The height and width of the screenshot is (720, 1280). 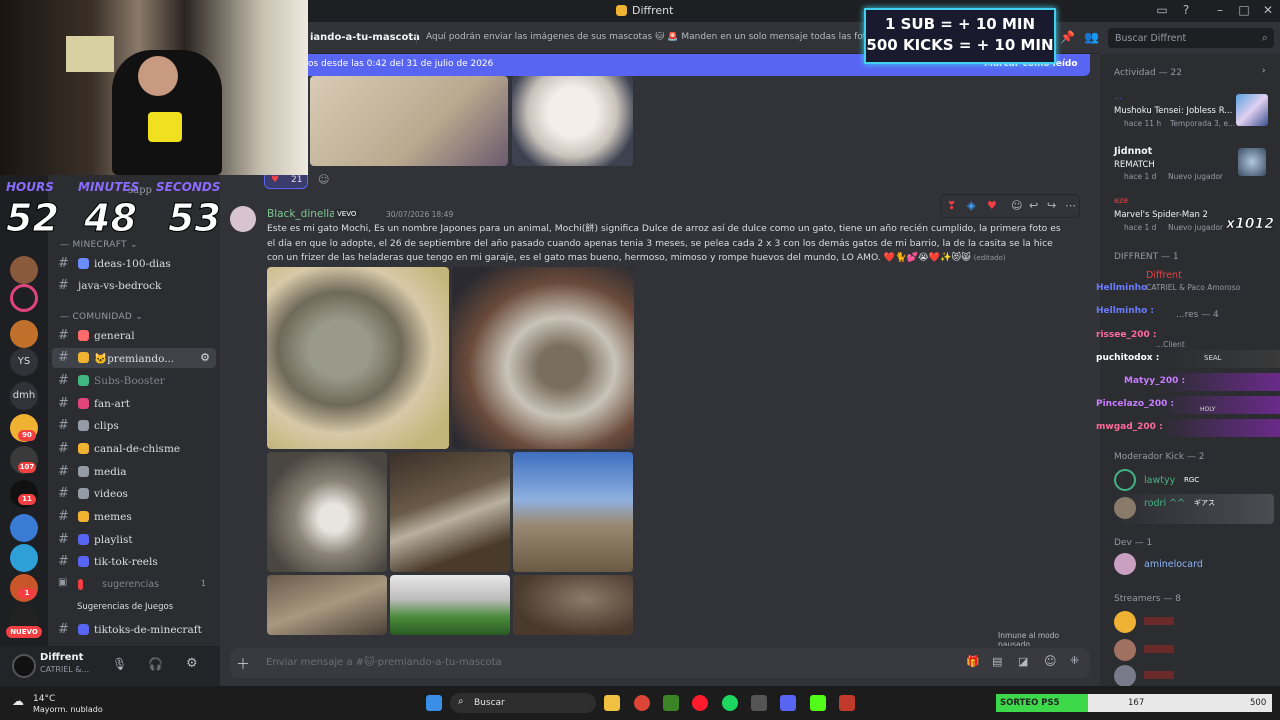 I want to click on minecraft-icon, so click(x=671, y=703).